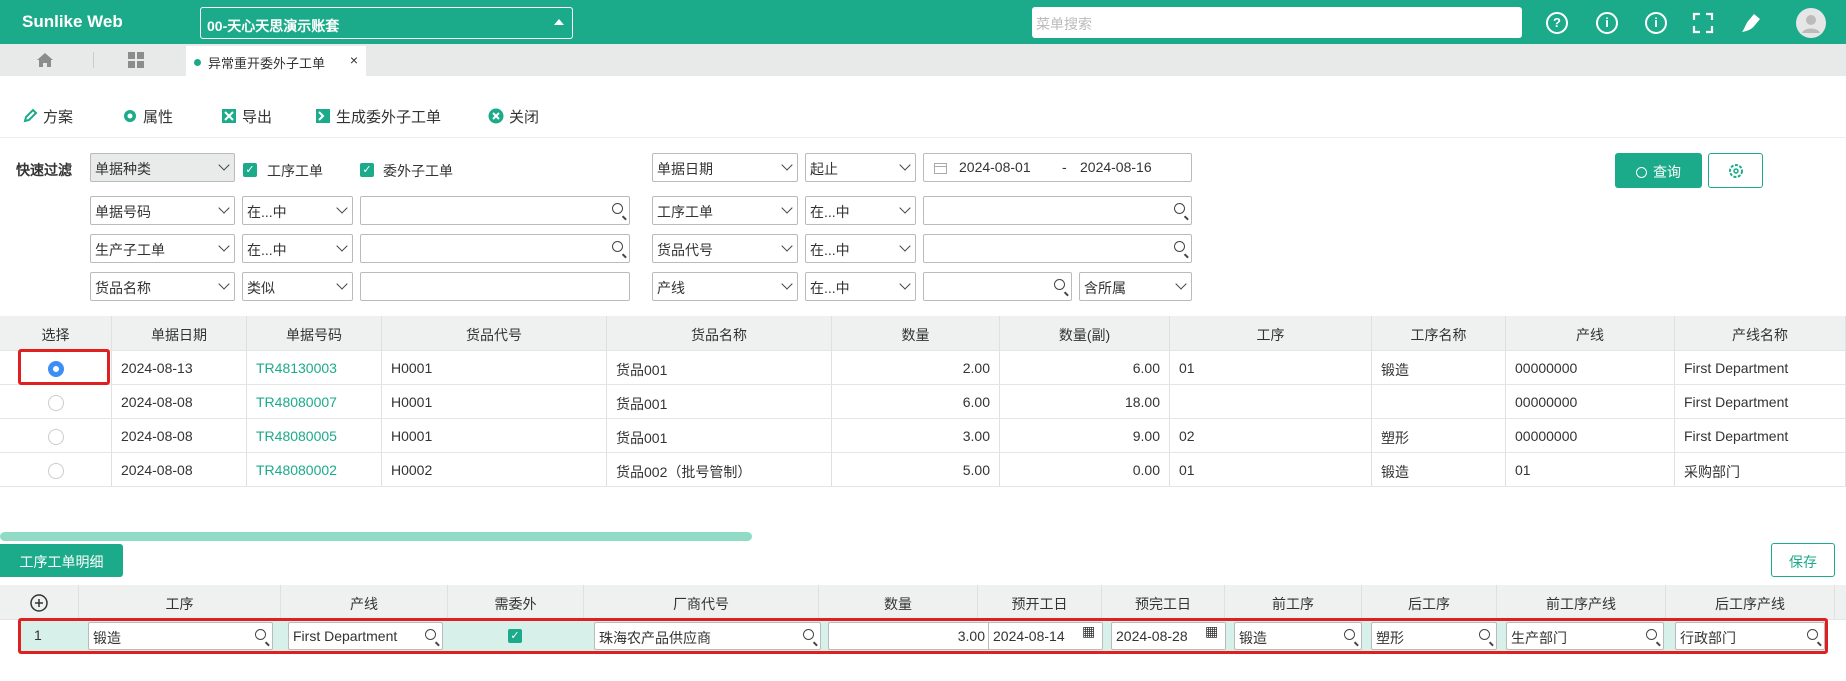 The image size is (1846, 681). Describe the element at coordinates (376, 536) in the screenshot. I see `horizontal-scrollbar` at that location.